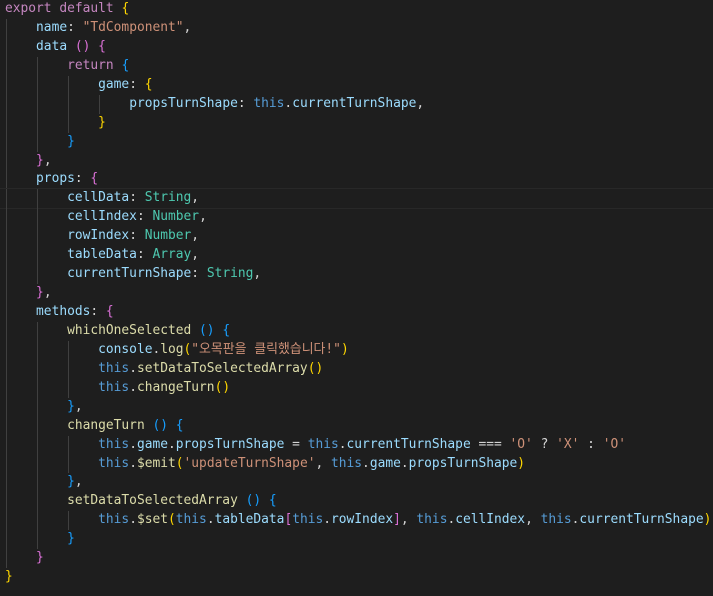 Image resolution: width=713 pixels, height=596 pixels. What do you see at coordinates (356, 28) in the screenshot?
I see `code-line: name: "TdComponent",` at bounding box center [356, 28].